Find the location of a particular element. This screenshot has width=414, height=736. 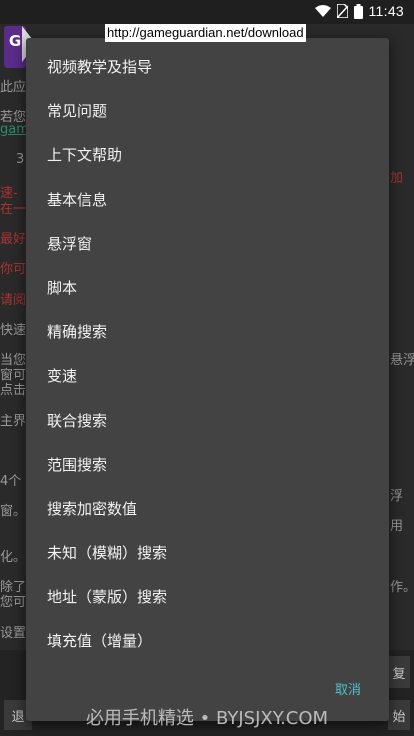

bg-text: 主界 is located at coordinates (13, 421).